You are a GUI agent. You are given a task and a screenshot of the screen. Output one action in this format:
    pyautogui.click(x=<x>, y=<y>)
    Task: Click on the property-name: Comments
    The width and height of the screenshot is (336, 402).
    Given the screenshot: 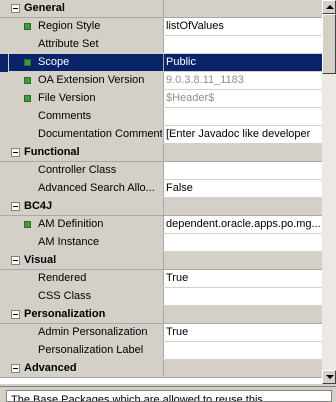 What is the action you would take?
    pyautogui.click(x=86, y=116)
    